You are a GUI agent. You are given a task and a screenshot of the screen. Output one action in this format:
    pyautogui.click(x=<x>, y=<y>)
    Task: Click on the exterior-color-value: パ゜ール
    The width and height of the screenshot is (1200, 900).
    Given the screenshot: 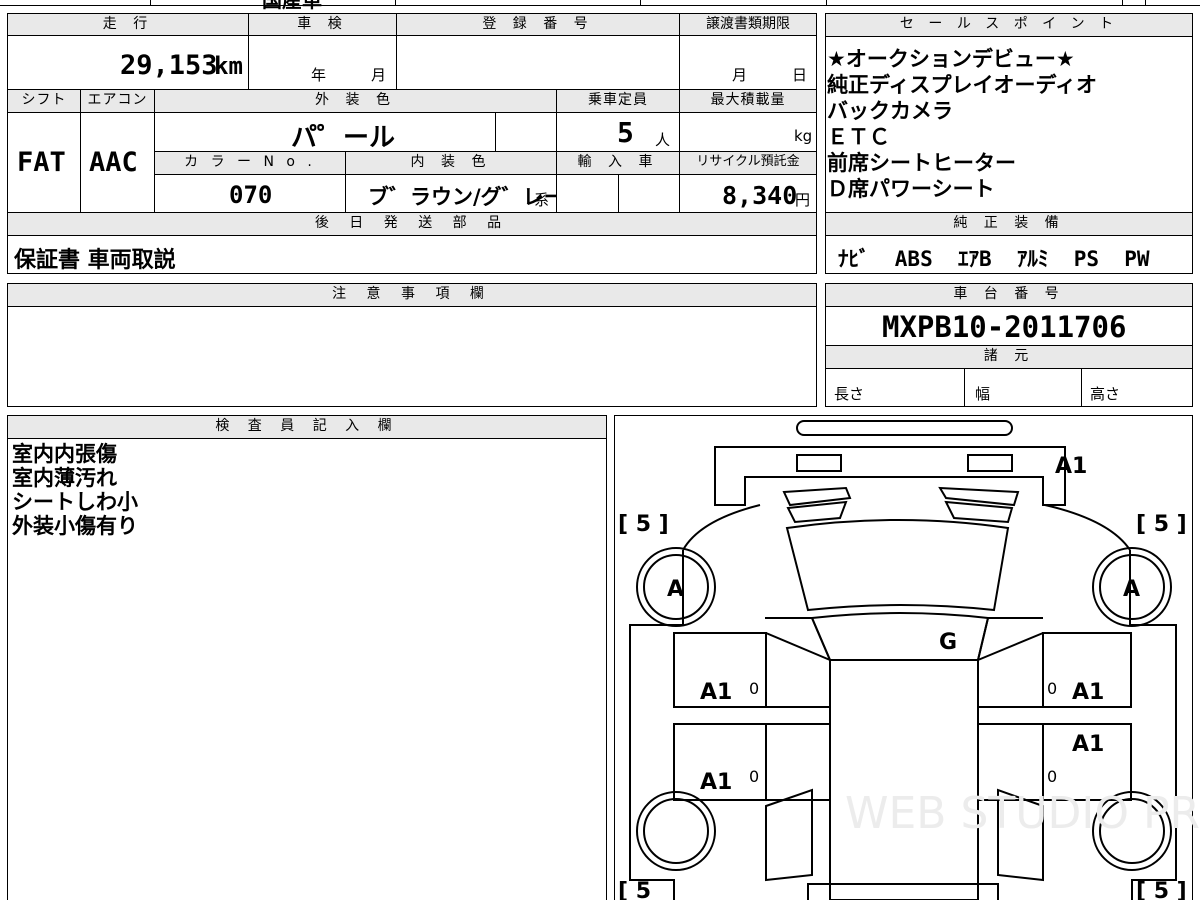 What is the action you would take?
    pyautogui.click(x=343, y=137)
    